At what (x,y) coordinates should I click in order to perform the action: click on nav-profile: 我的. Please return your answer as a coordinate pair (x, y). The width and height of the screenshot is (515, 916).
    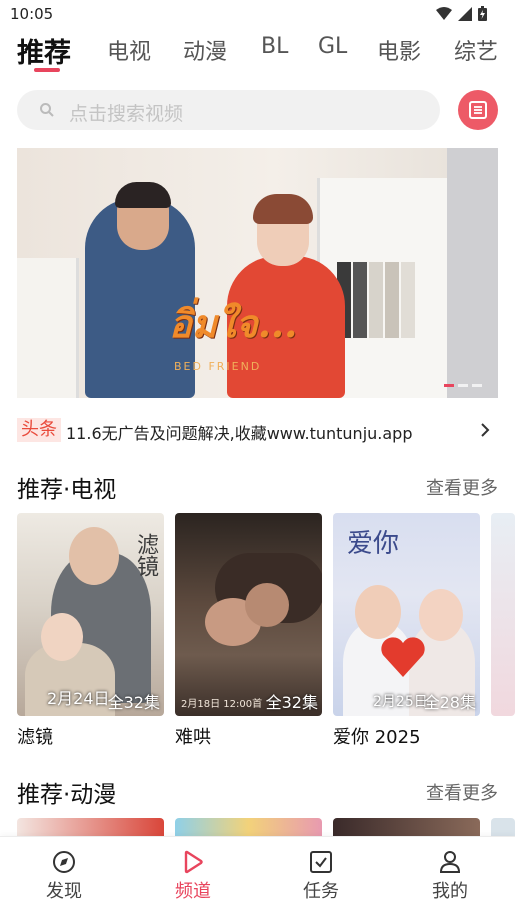
    Looking at the image, I should click on (450, 876).